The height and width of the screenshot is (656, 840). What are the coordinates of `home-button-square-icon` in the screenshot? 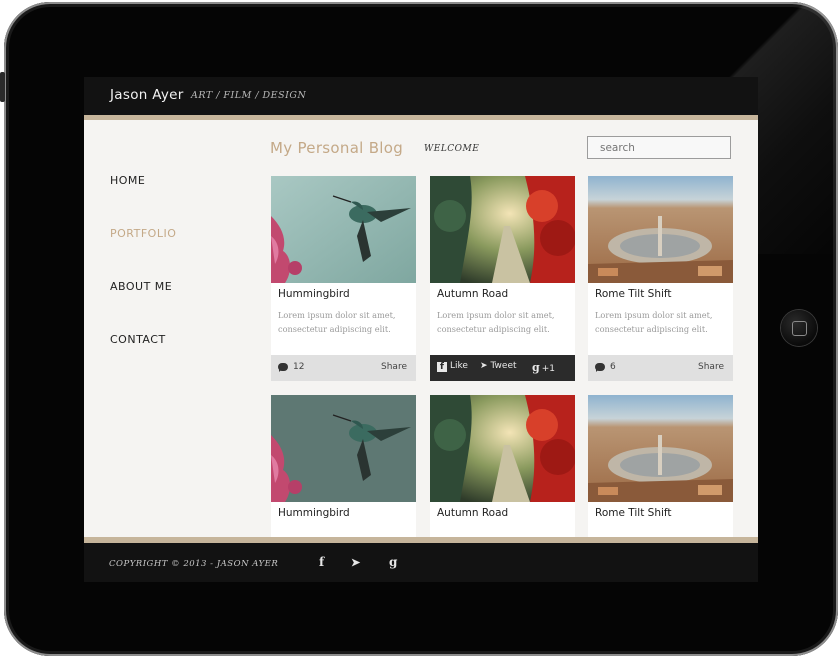 It's located at (799, 328).